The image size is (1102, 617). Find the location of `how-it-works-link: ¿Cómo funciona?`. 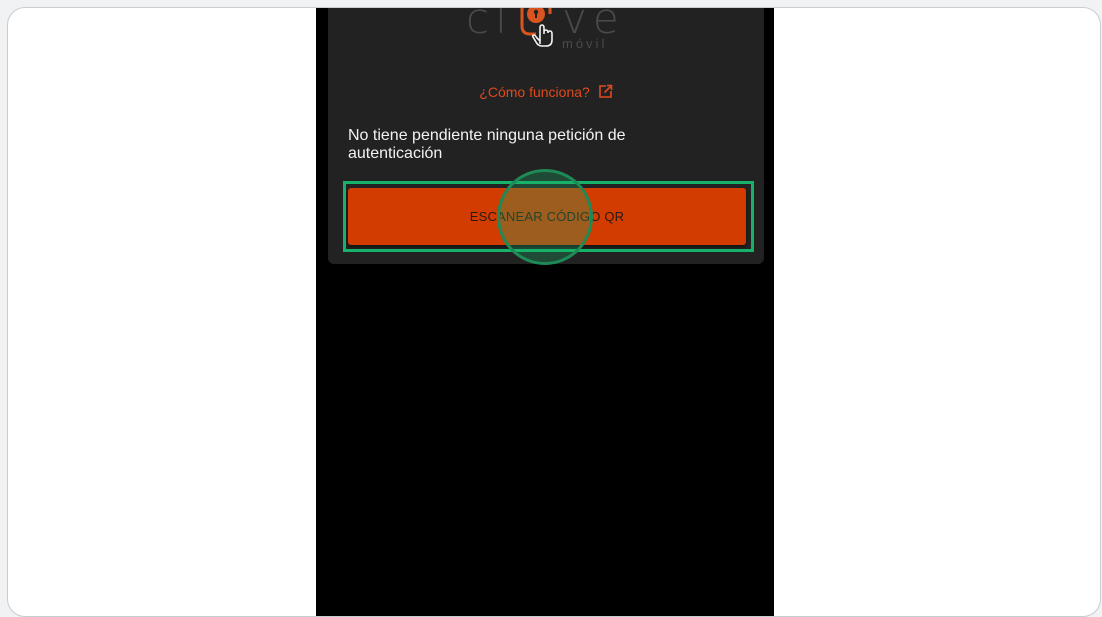

how-it-works-link: ¿Cómo funciona? is located at coordinates (546, 92).